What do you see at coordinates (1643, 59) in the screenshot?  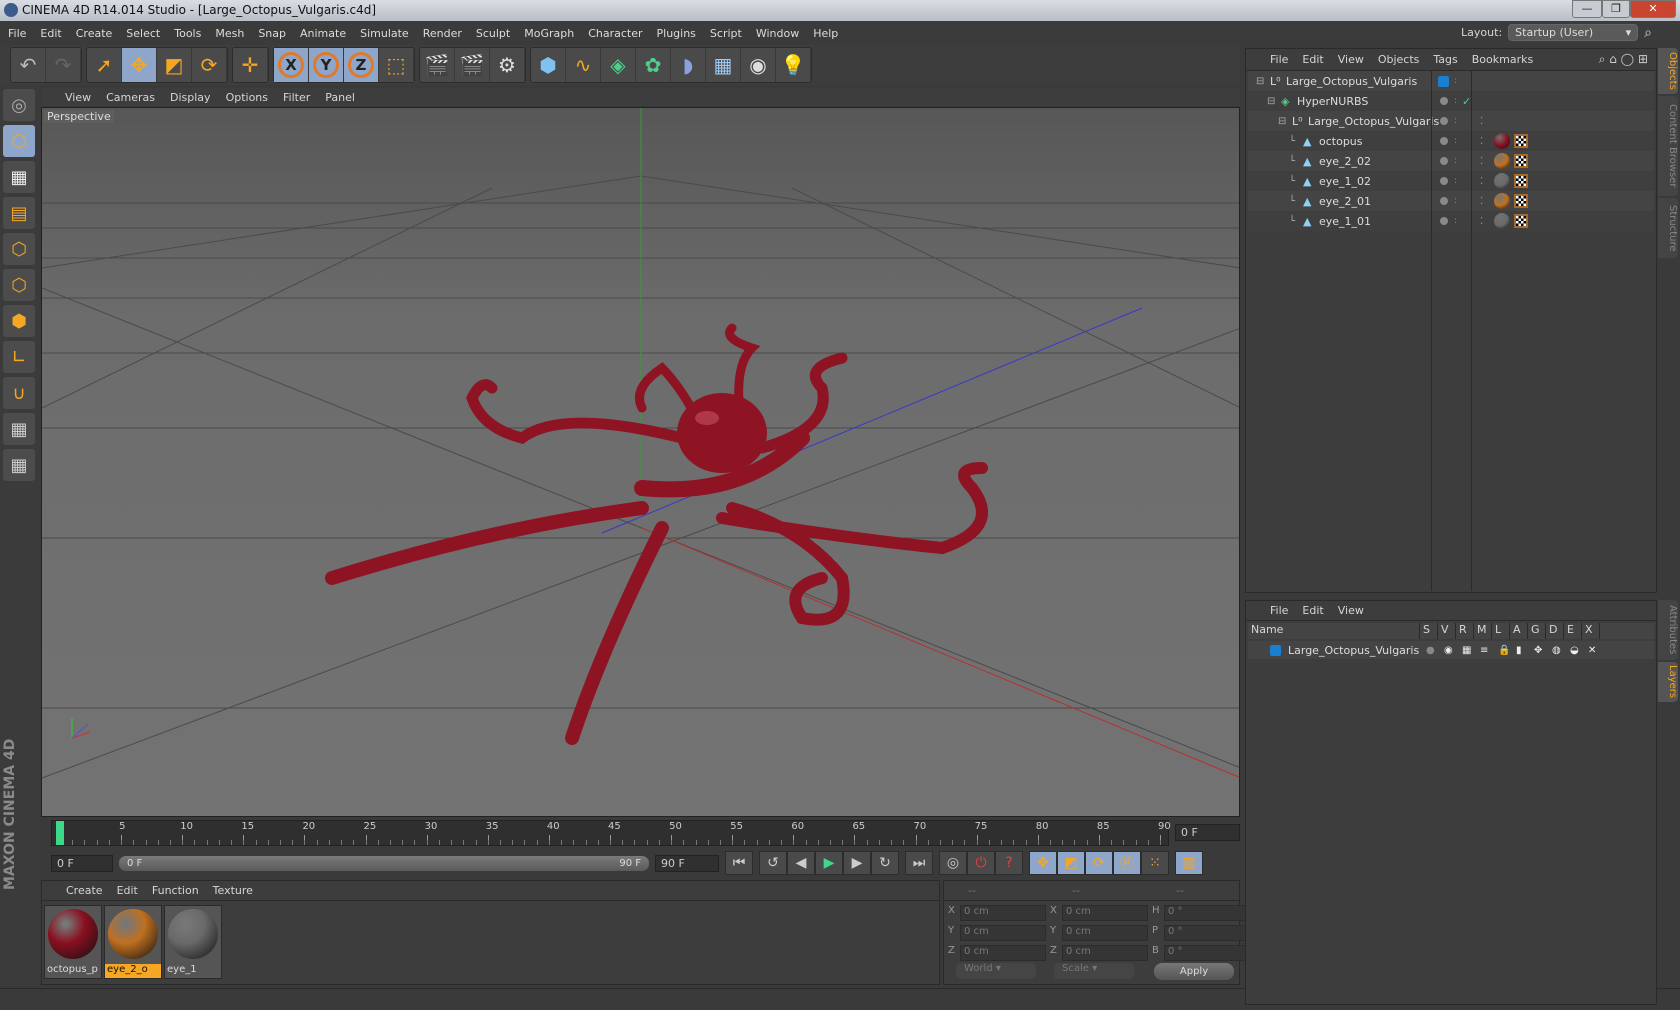 I see `new-window-icon: ⊞` at bounding box center [1643, 59].